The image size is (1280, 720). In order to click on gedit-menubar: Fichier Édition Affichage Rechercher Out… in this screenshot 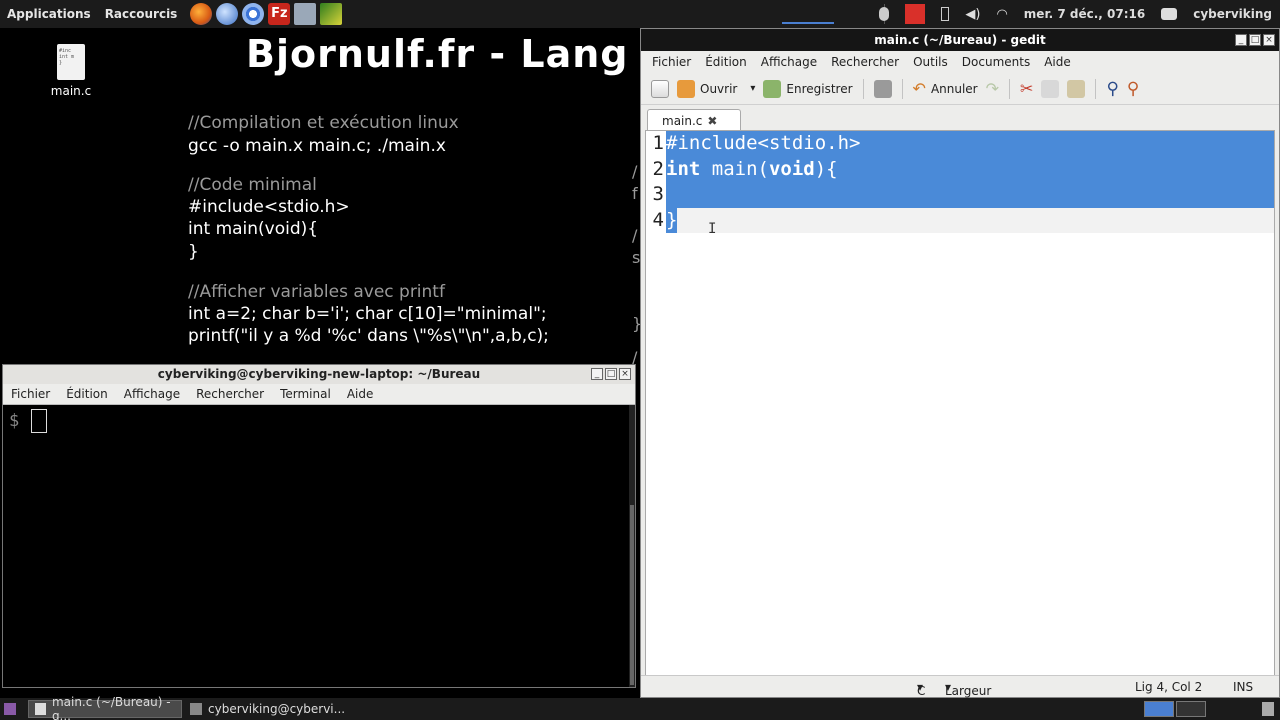, I will do `click(960, 62)`.